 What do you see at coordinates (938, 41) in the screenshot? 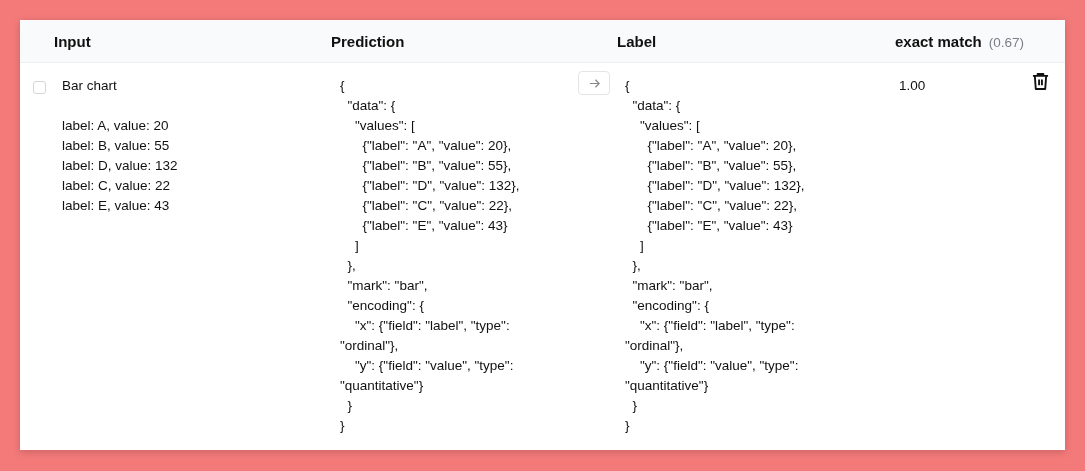
I see `column-header: exact match` at bounding box center [938, 41].